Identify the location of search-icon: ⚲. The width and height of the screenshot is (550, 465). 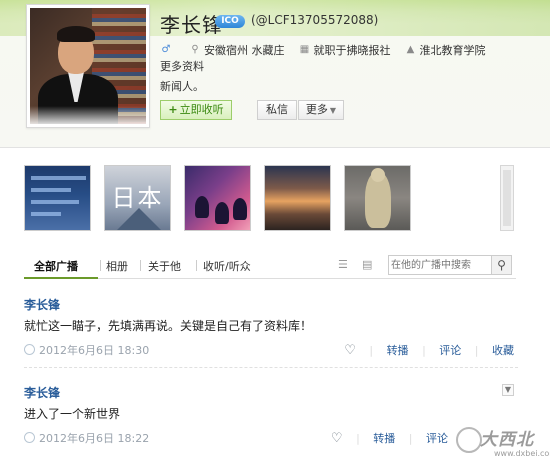
(501, 265).